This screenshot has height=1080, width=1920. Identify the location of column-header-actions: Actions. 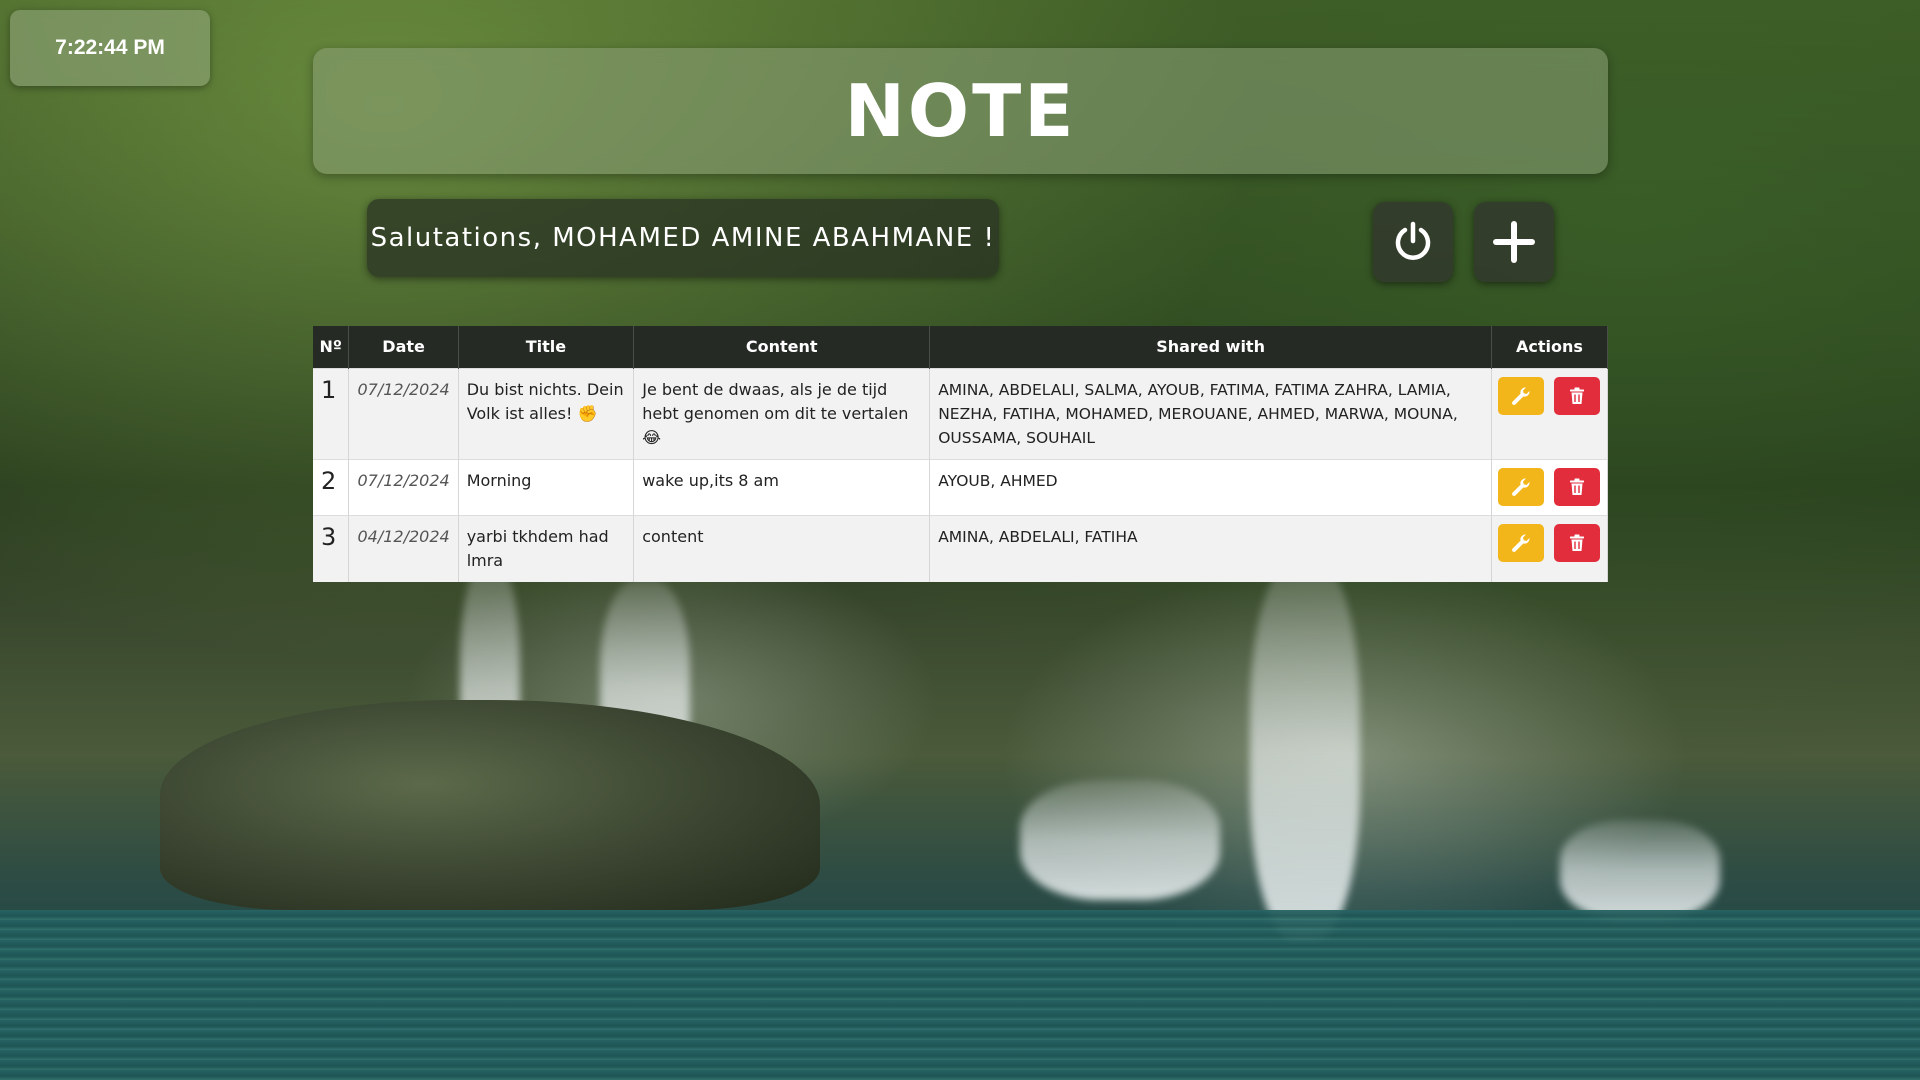
(1550, 347).